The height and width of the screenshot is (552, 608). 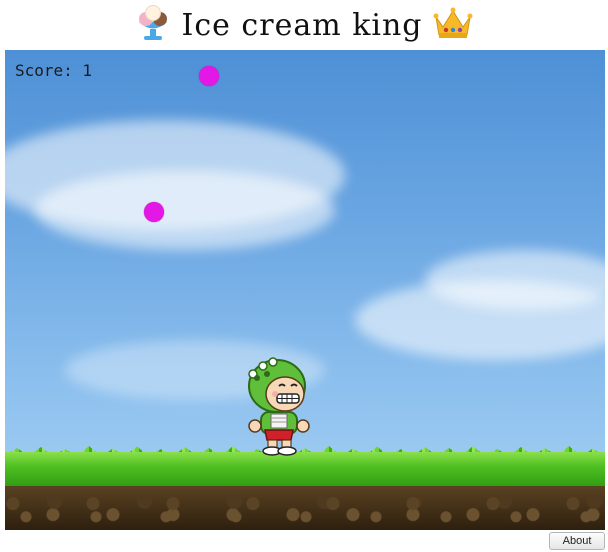 I want to click on cloud, so click(x=185, y=210).